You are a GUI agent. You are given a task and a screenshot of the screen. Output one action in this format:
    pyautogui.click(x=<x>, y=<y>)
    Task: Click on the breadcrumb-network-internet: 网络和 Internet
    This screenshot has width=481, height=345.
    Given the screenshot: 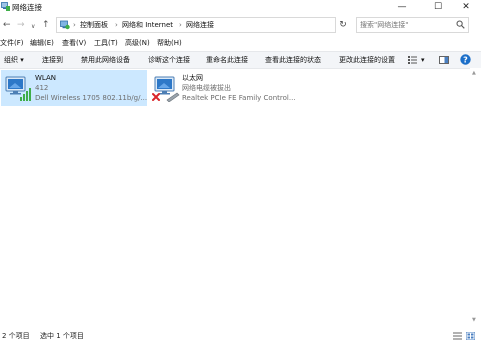 What is the action you would take?
    pyautogui.click(x=147, y=25)
    